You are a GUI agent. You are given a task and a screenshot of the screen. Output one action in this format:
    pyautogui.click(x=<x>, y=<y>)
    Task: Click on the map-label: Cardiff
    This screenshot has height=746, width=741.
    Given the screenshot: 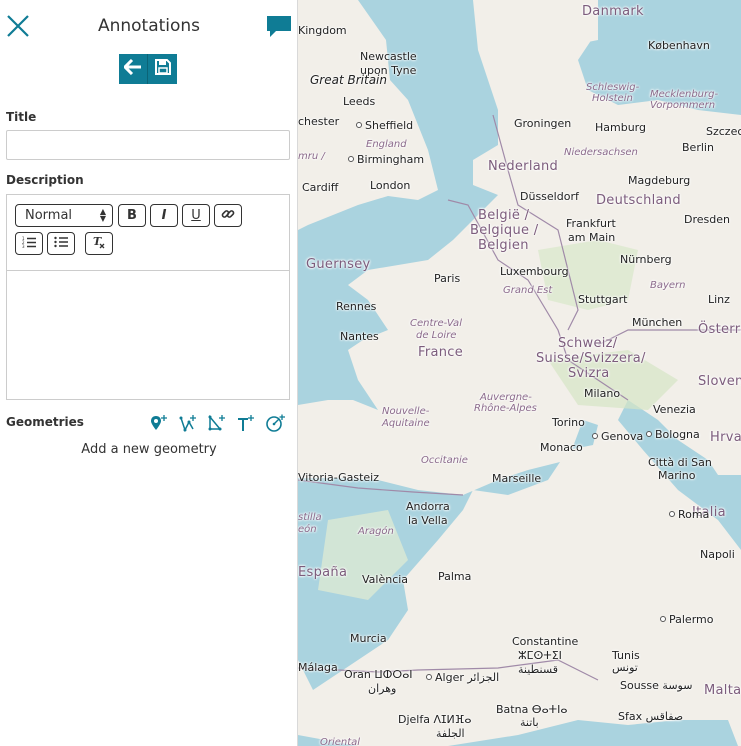 What is the action you would take?
    pyautogui.click(x=320, y=187)
    